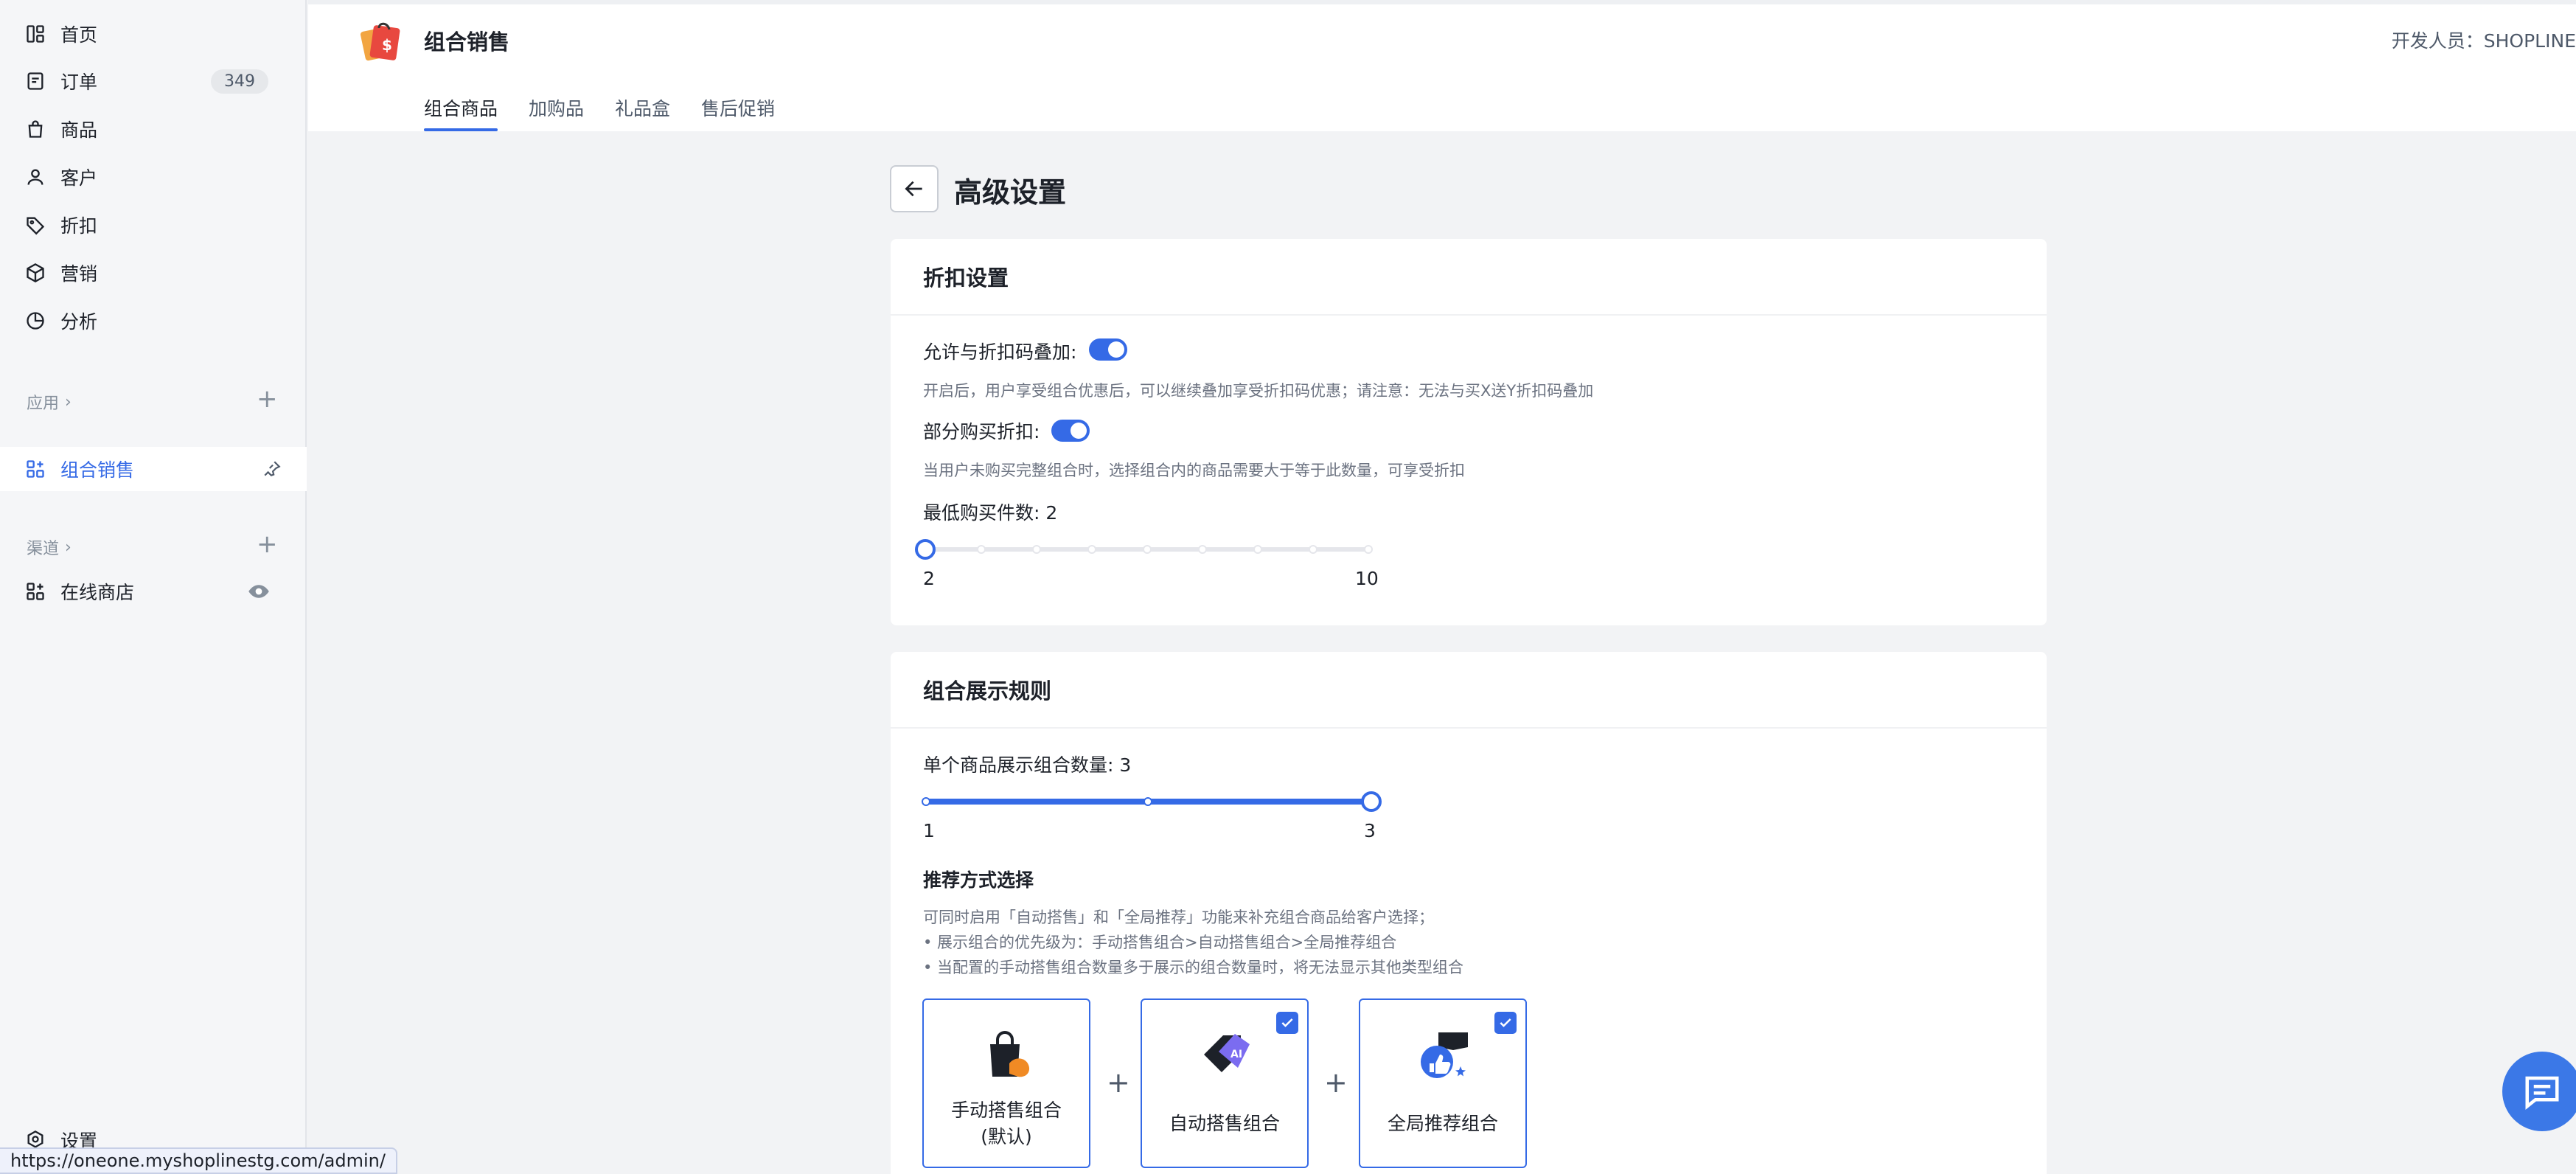 This screenshot has width=2576, height=1174. Describe the element at coordinates (1000, 352) in the screenshot. I see `stack-discount-label: 允许与折扣码叠加:` at that location.